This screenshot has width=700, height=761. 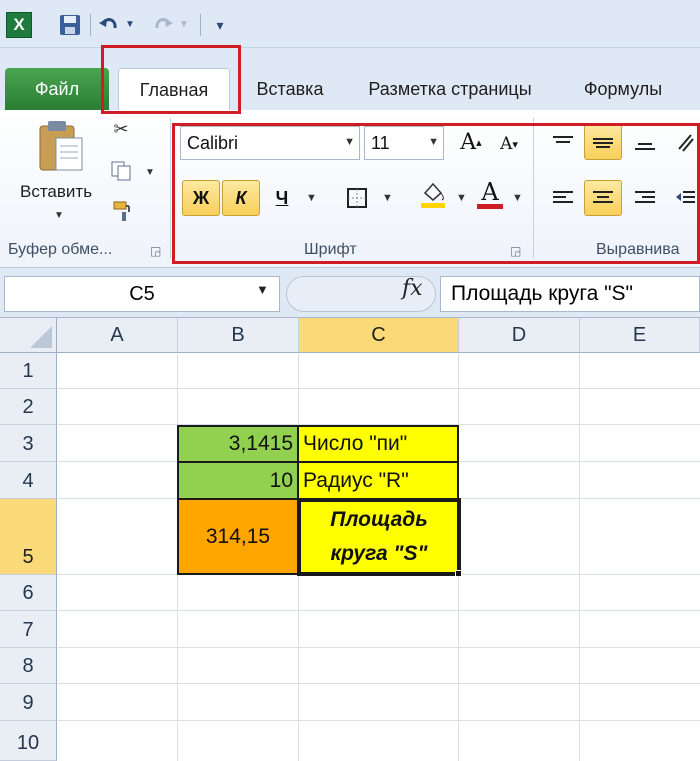 I want to click on grow-font-button: A ▴, so click(x=471, y=142).